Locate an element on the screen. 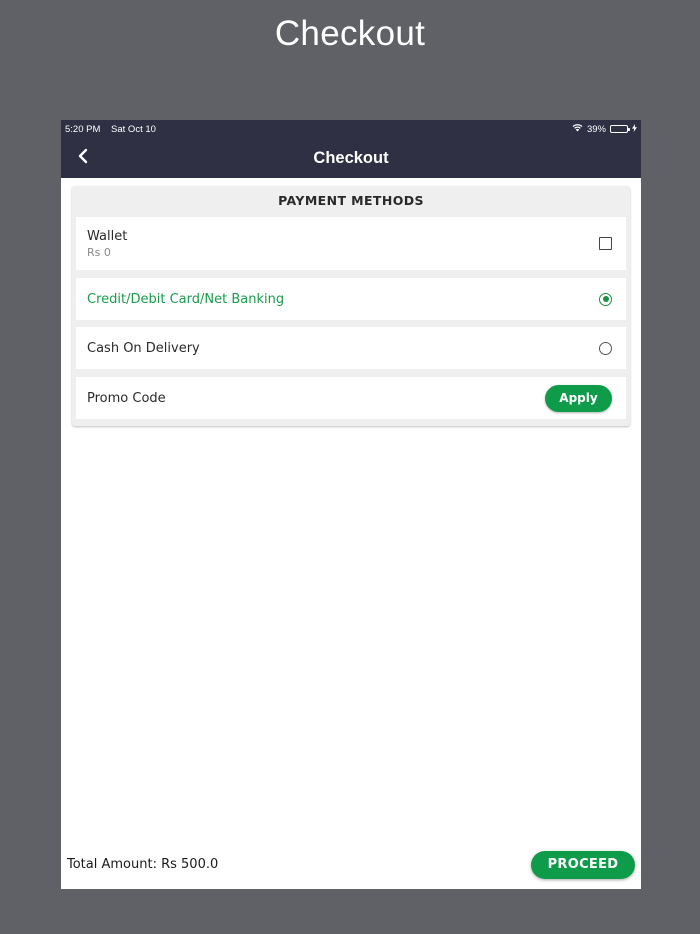 This screenshot has width=700, height=934. status-time: 5:20 PM is located at coordinates (83, 129).